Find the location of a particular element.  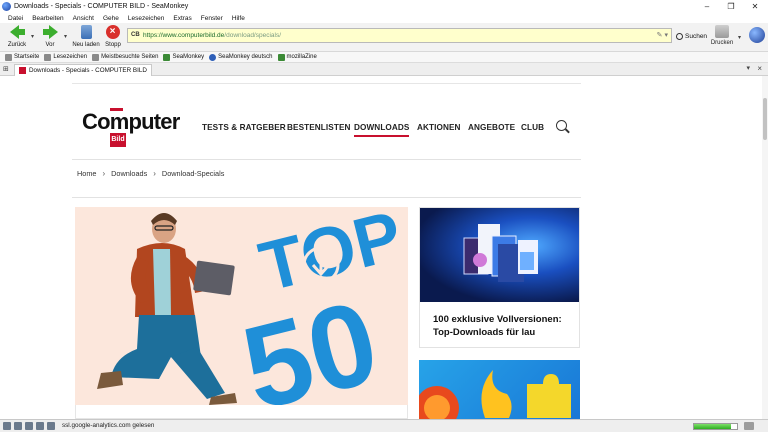

bookmark-label: Meistbesuchte Seiten is located at coordinates (130, 57).